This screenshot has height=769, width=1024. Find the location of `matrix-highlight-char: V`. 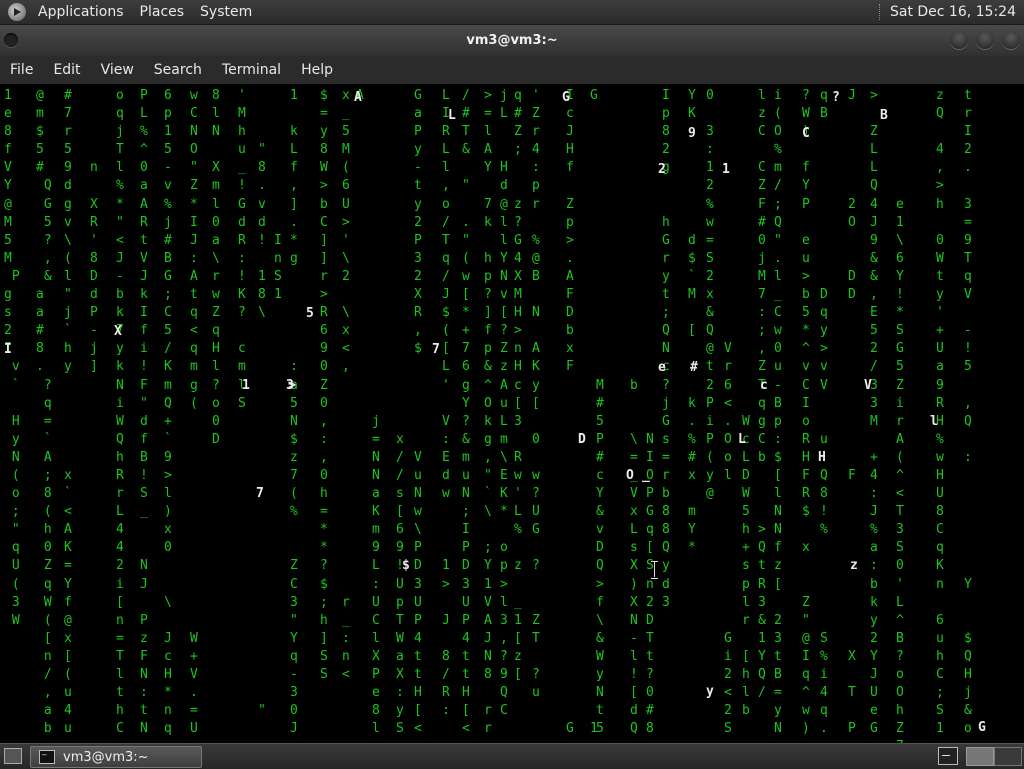

matrix-highlight-char: V is located at coordinates (868, 385).